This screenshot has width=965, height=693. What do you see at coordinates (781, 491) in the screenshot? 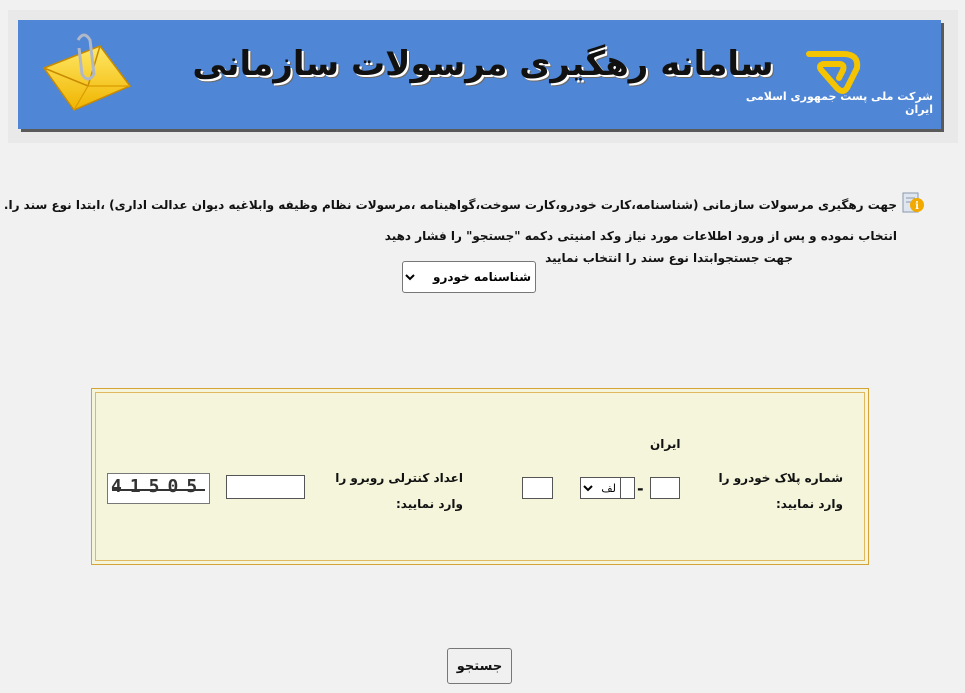
I see `plate-number-label: شماره پلاک خودرو را وارد نمایید:` at bounding box center [781, 491].